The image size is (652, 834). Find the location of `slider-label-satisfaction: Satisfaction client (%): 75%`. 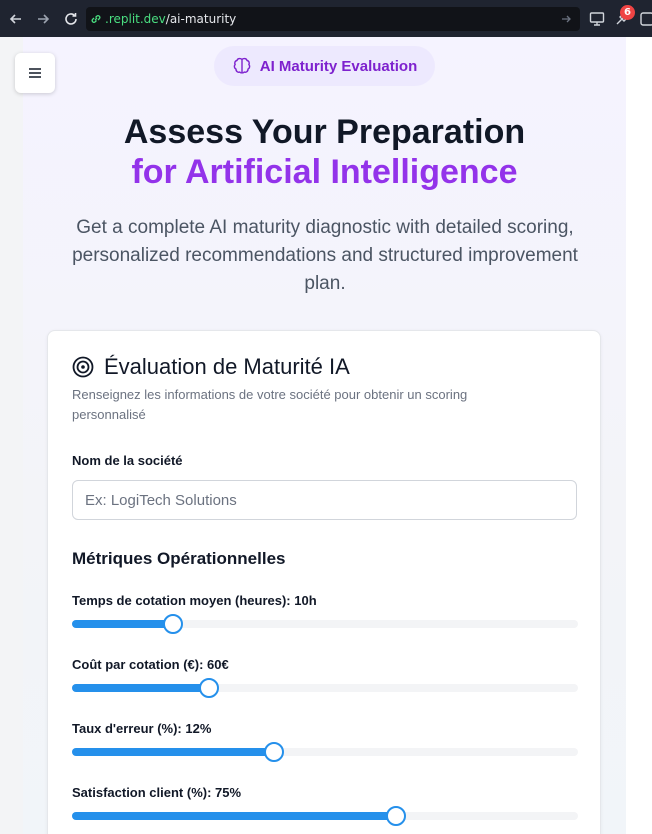

slider-label-satisfaction: Satisfaction client (%): 75% is located at coordinates (157, 792).